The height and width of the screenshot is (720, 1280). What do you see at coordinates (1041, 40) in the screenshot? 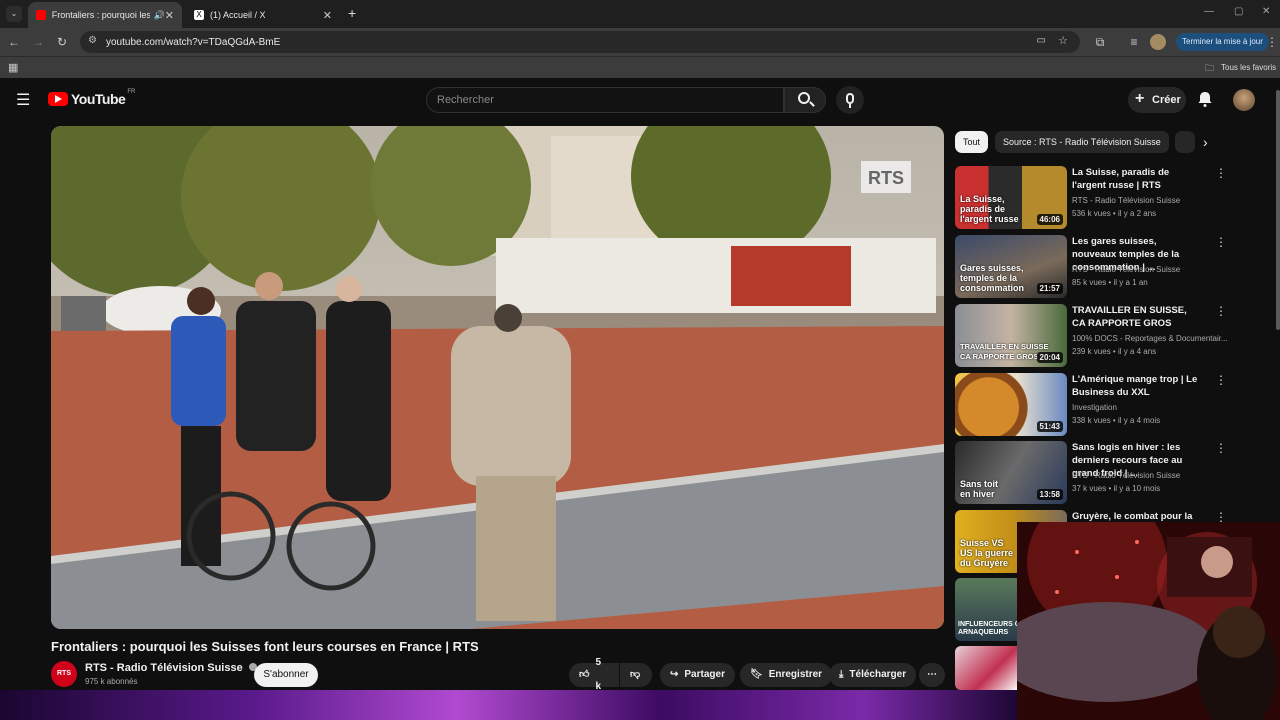
I see `cast-icon: ▭` at bounding box center [1041, 40].